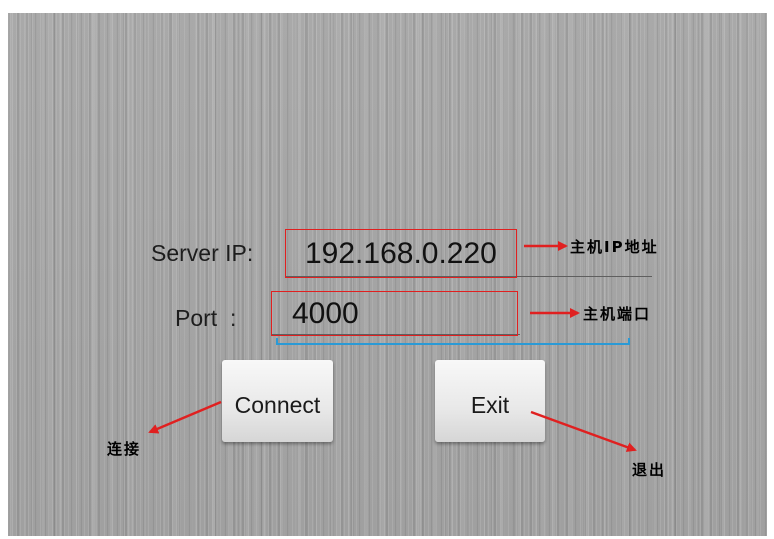 The height and width of the screenshot is (539, 774). What do you see at coordinates (185, 417) in the screenshot?
I see `arrow-connect` at bounding box center [185, 417].